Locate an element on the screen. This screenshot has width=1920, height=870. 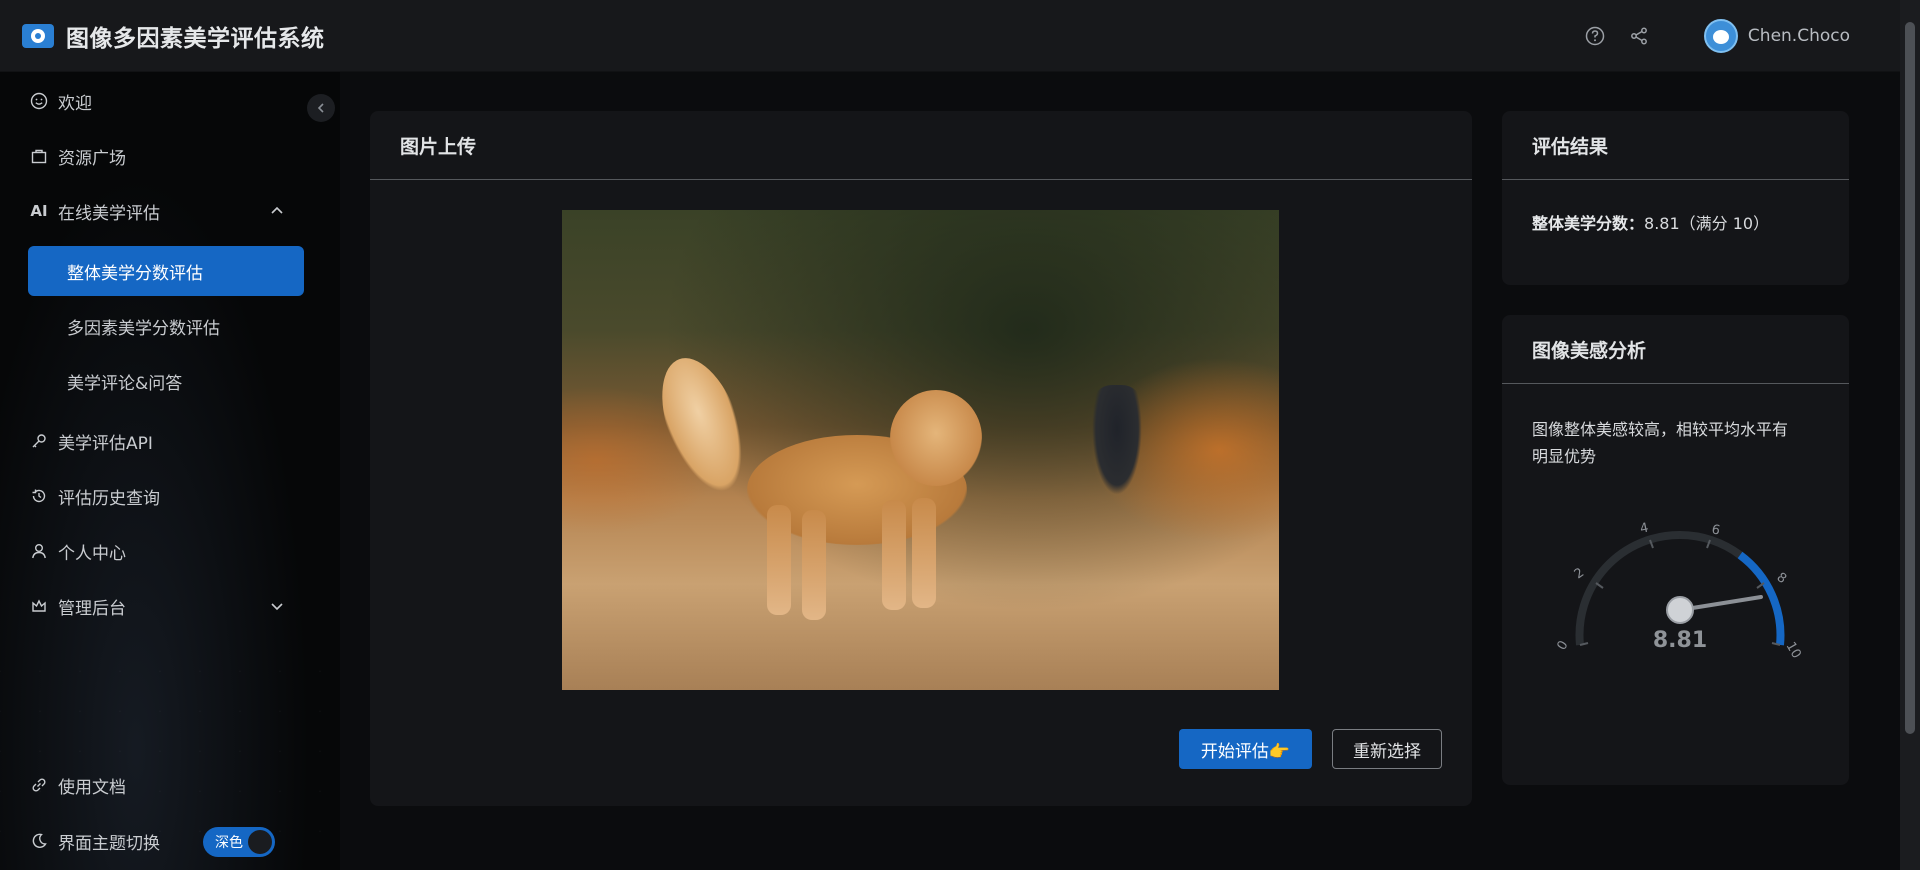
sidebar-item-api: 美学评估API is located at coordinates (90, 441).